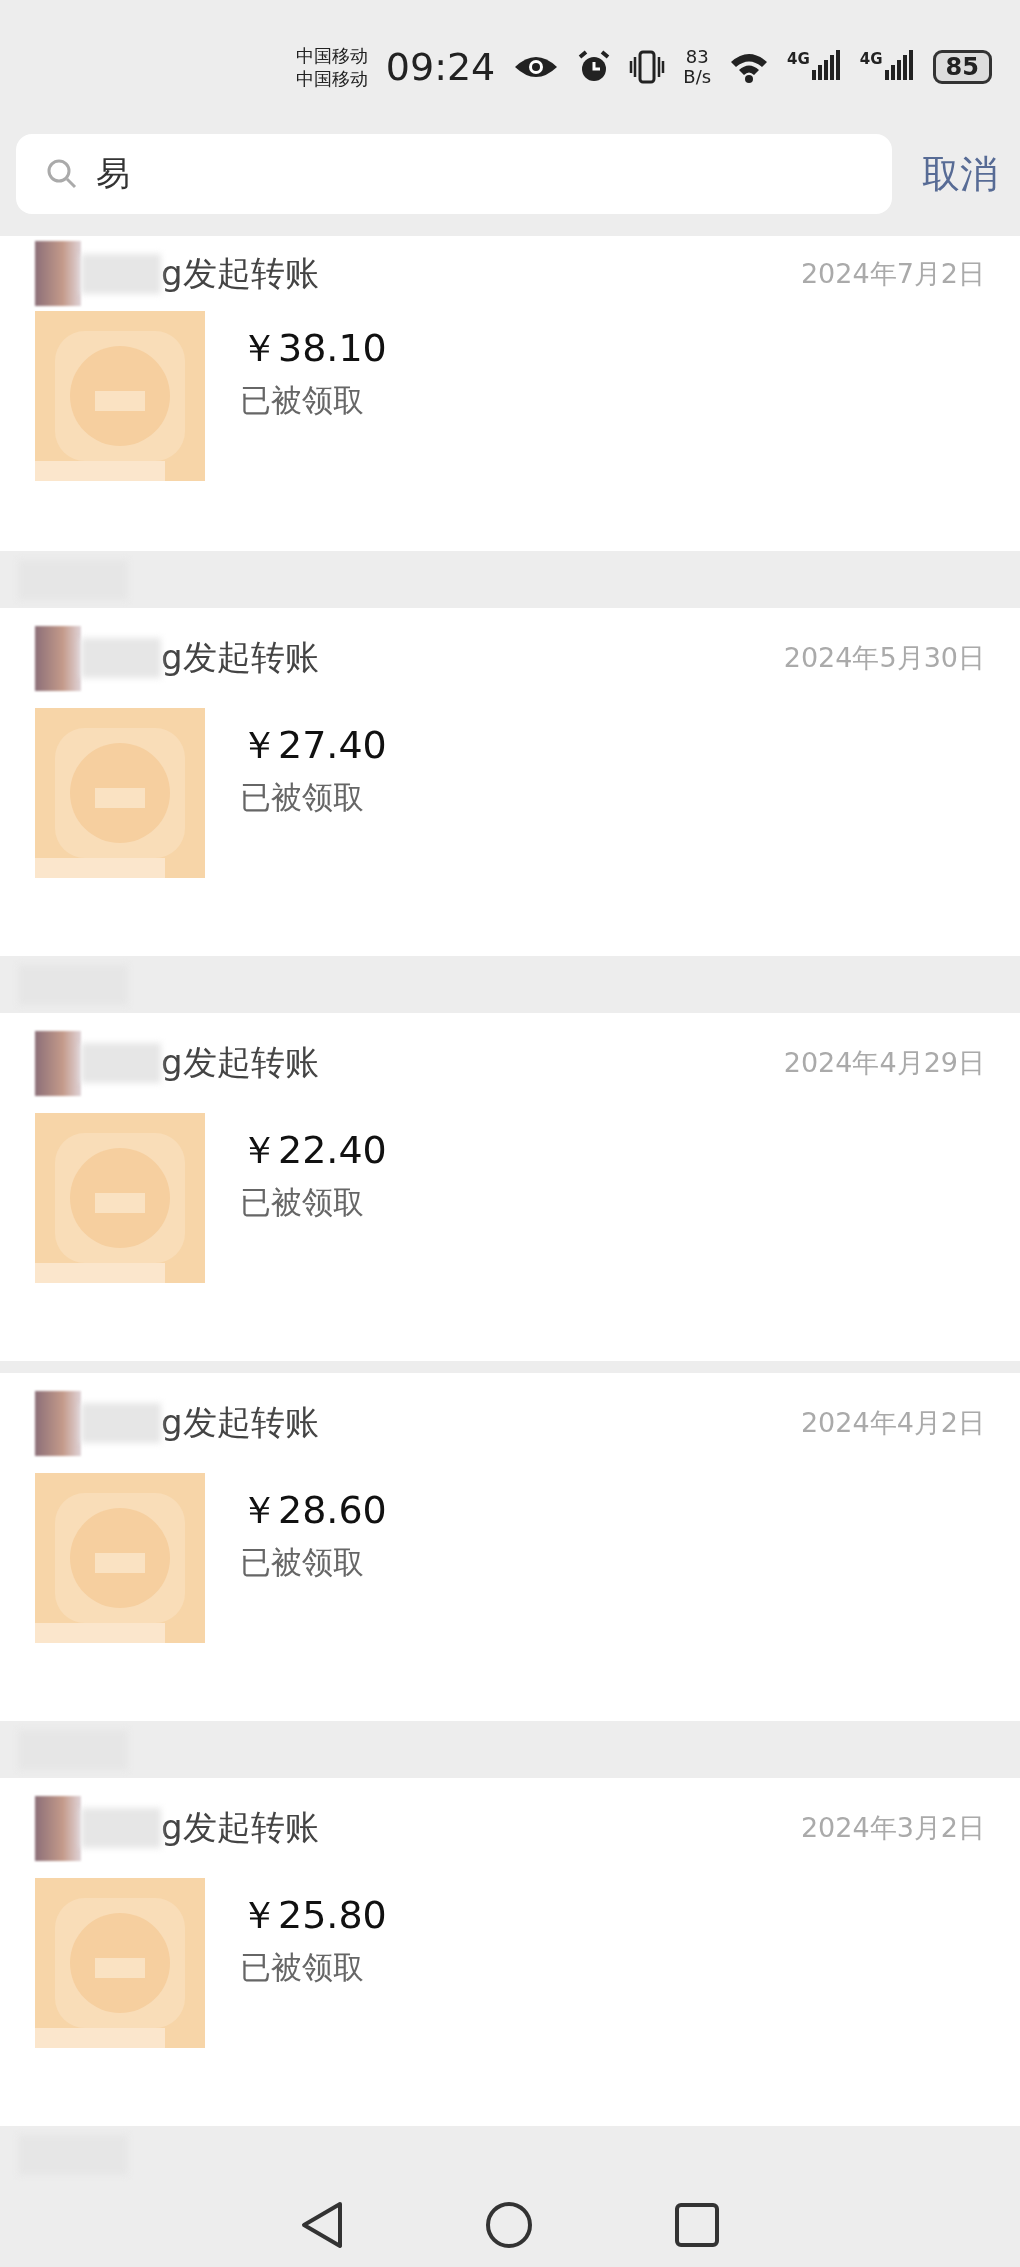 This screenshot has height=2267, width=1020. I want to click on transfer-amount: ￥38.10, so click(313, 349).